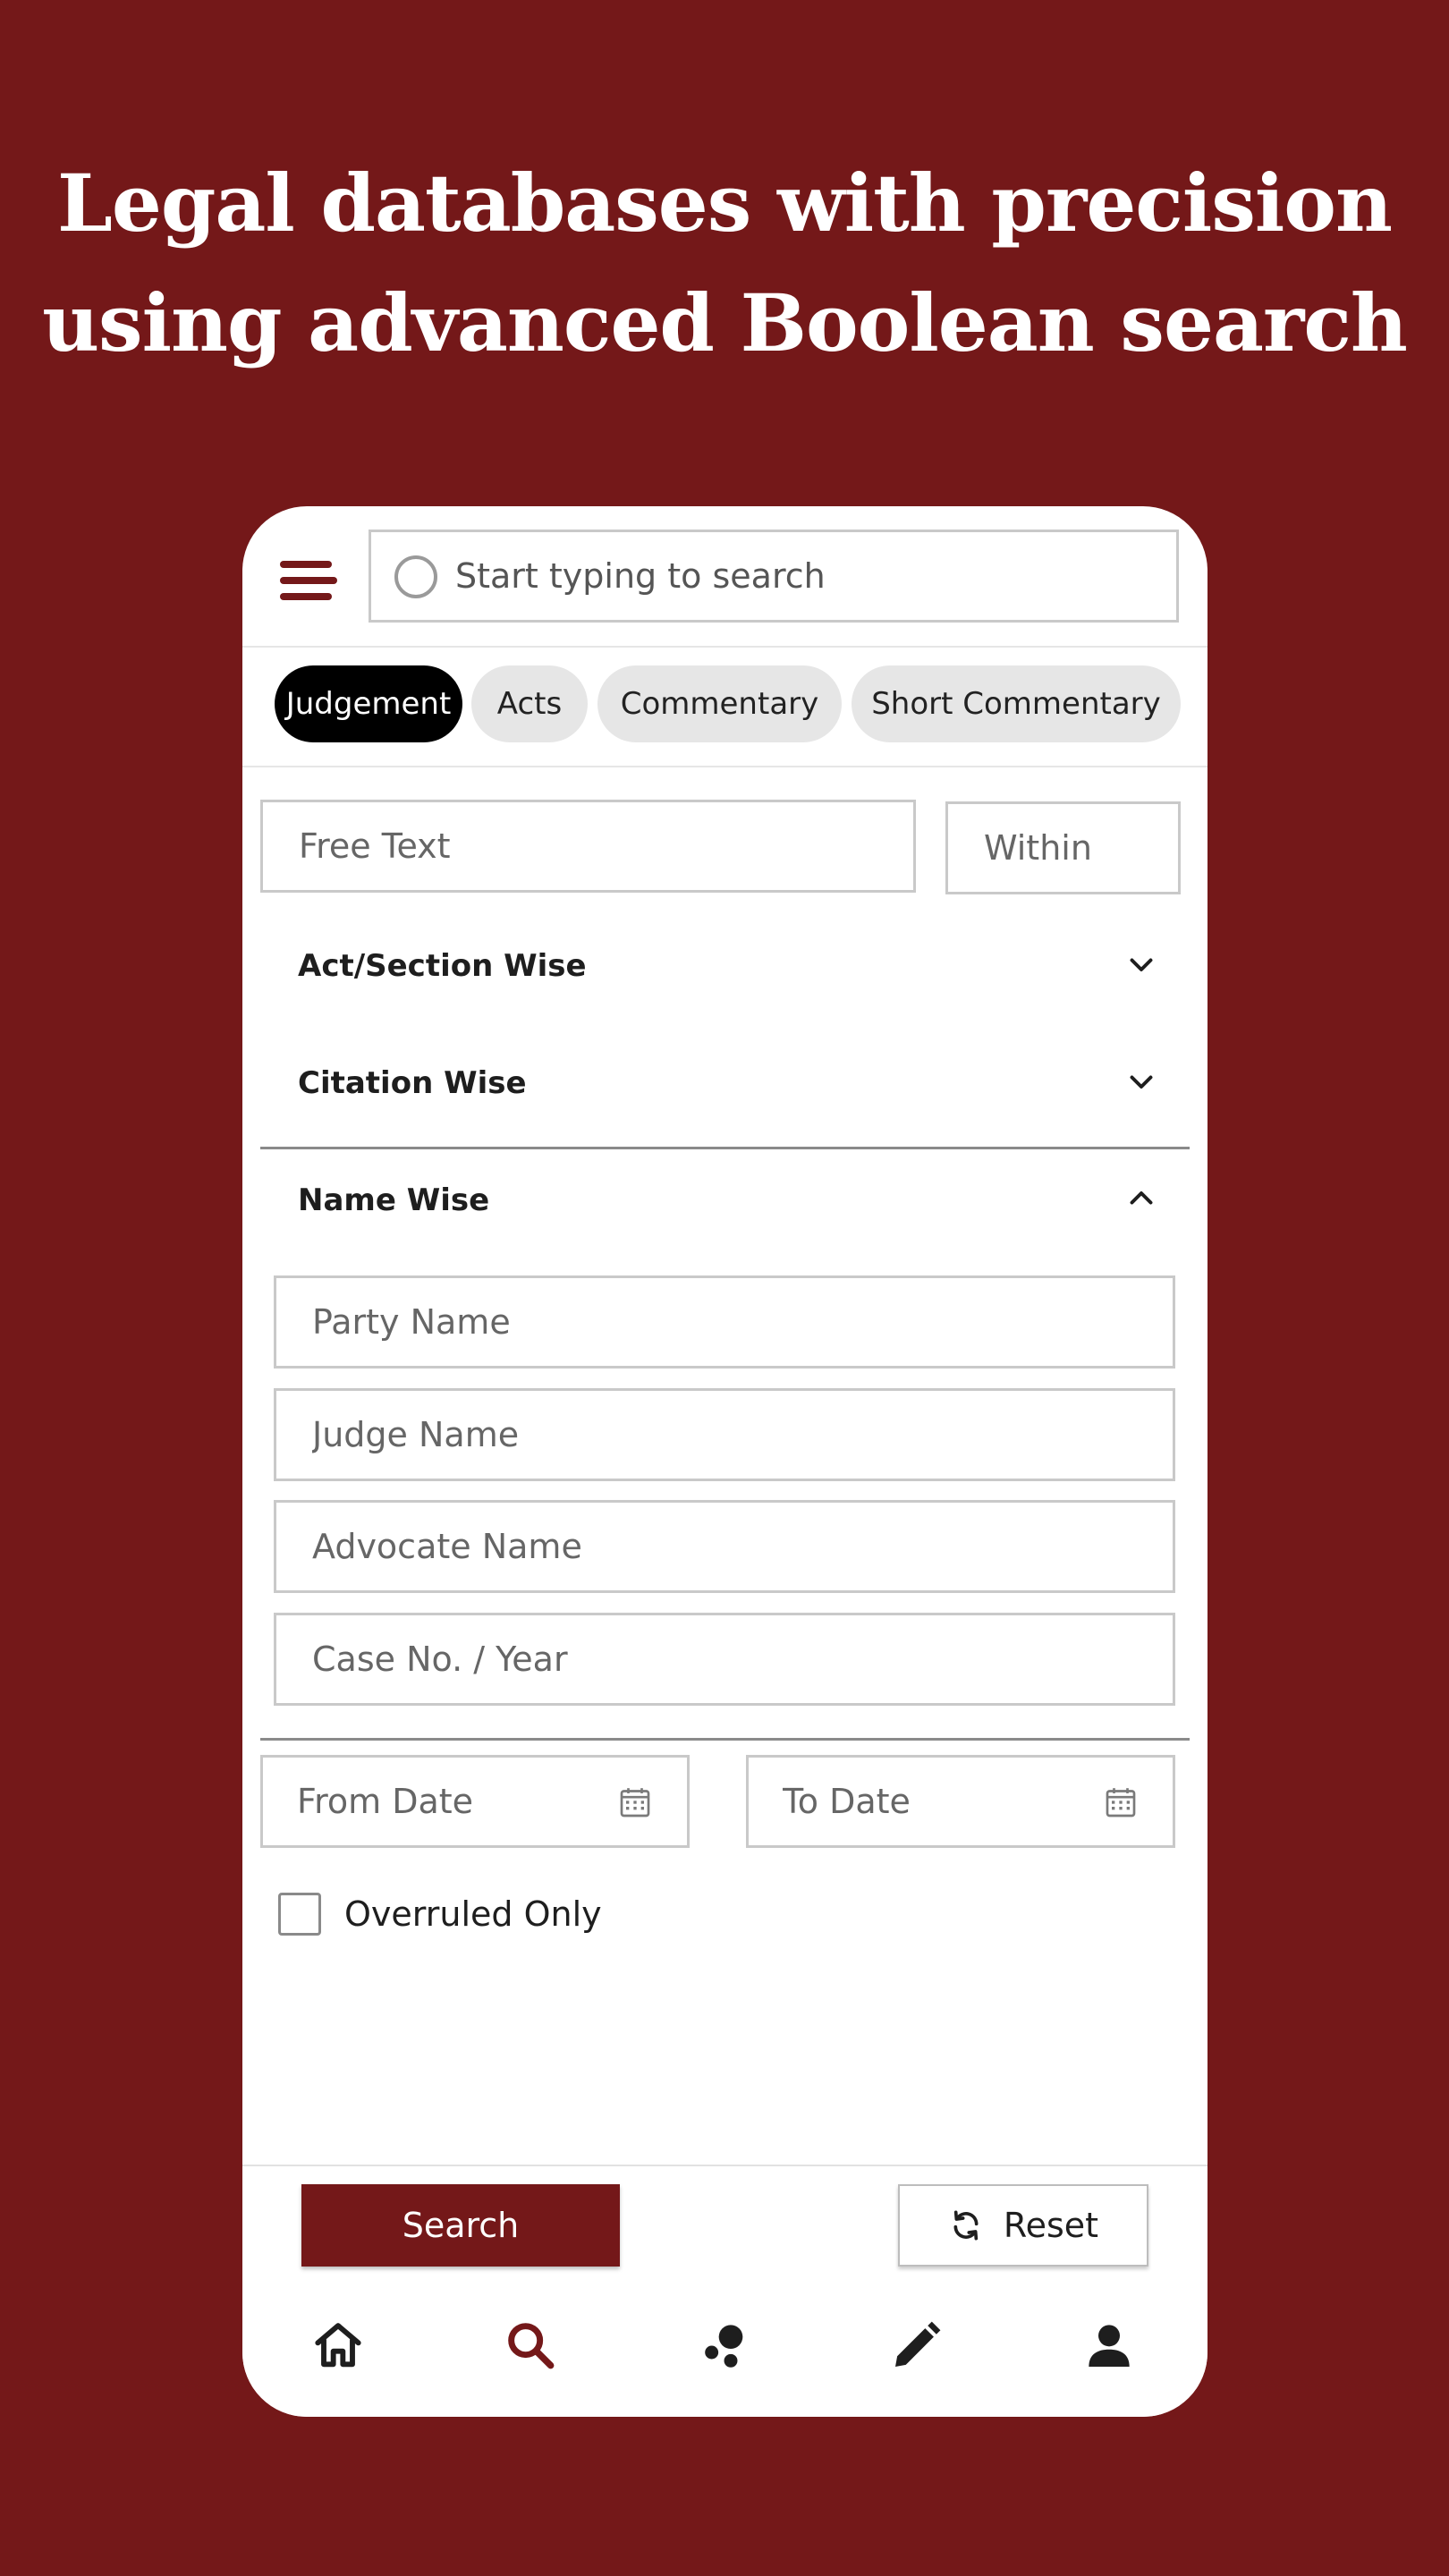 The image size is (1449, 2576). Describe the element at coordinates (338, 2345) in the screenshot. I see `home-icon` at that location.